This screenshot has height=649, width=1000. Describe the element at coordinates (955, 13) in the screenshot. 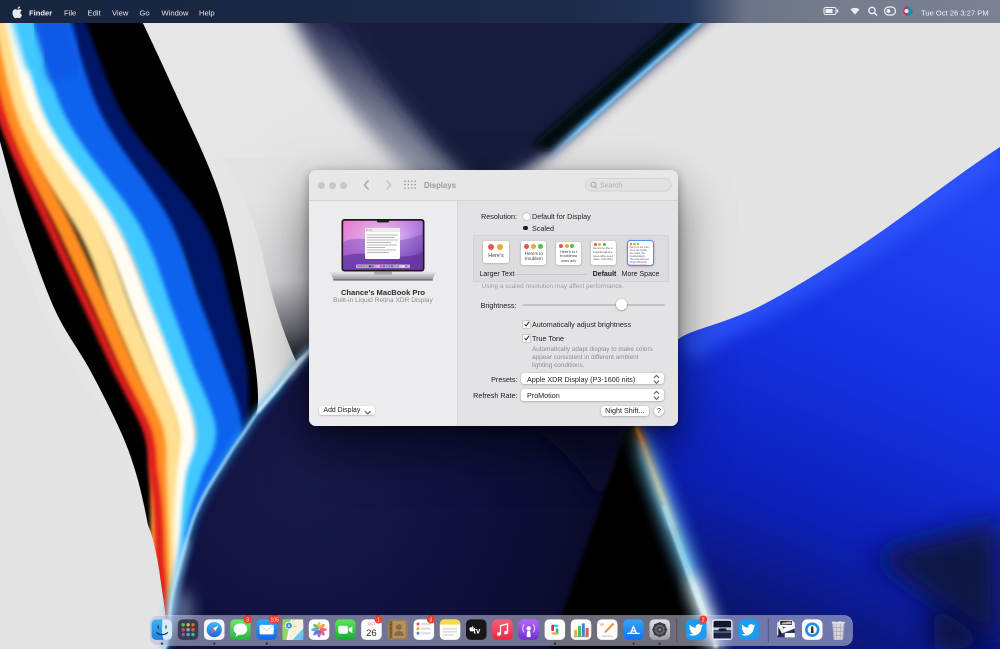

I see `svg-text: Tue Oct 26 3:27 PM` at that location.